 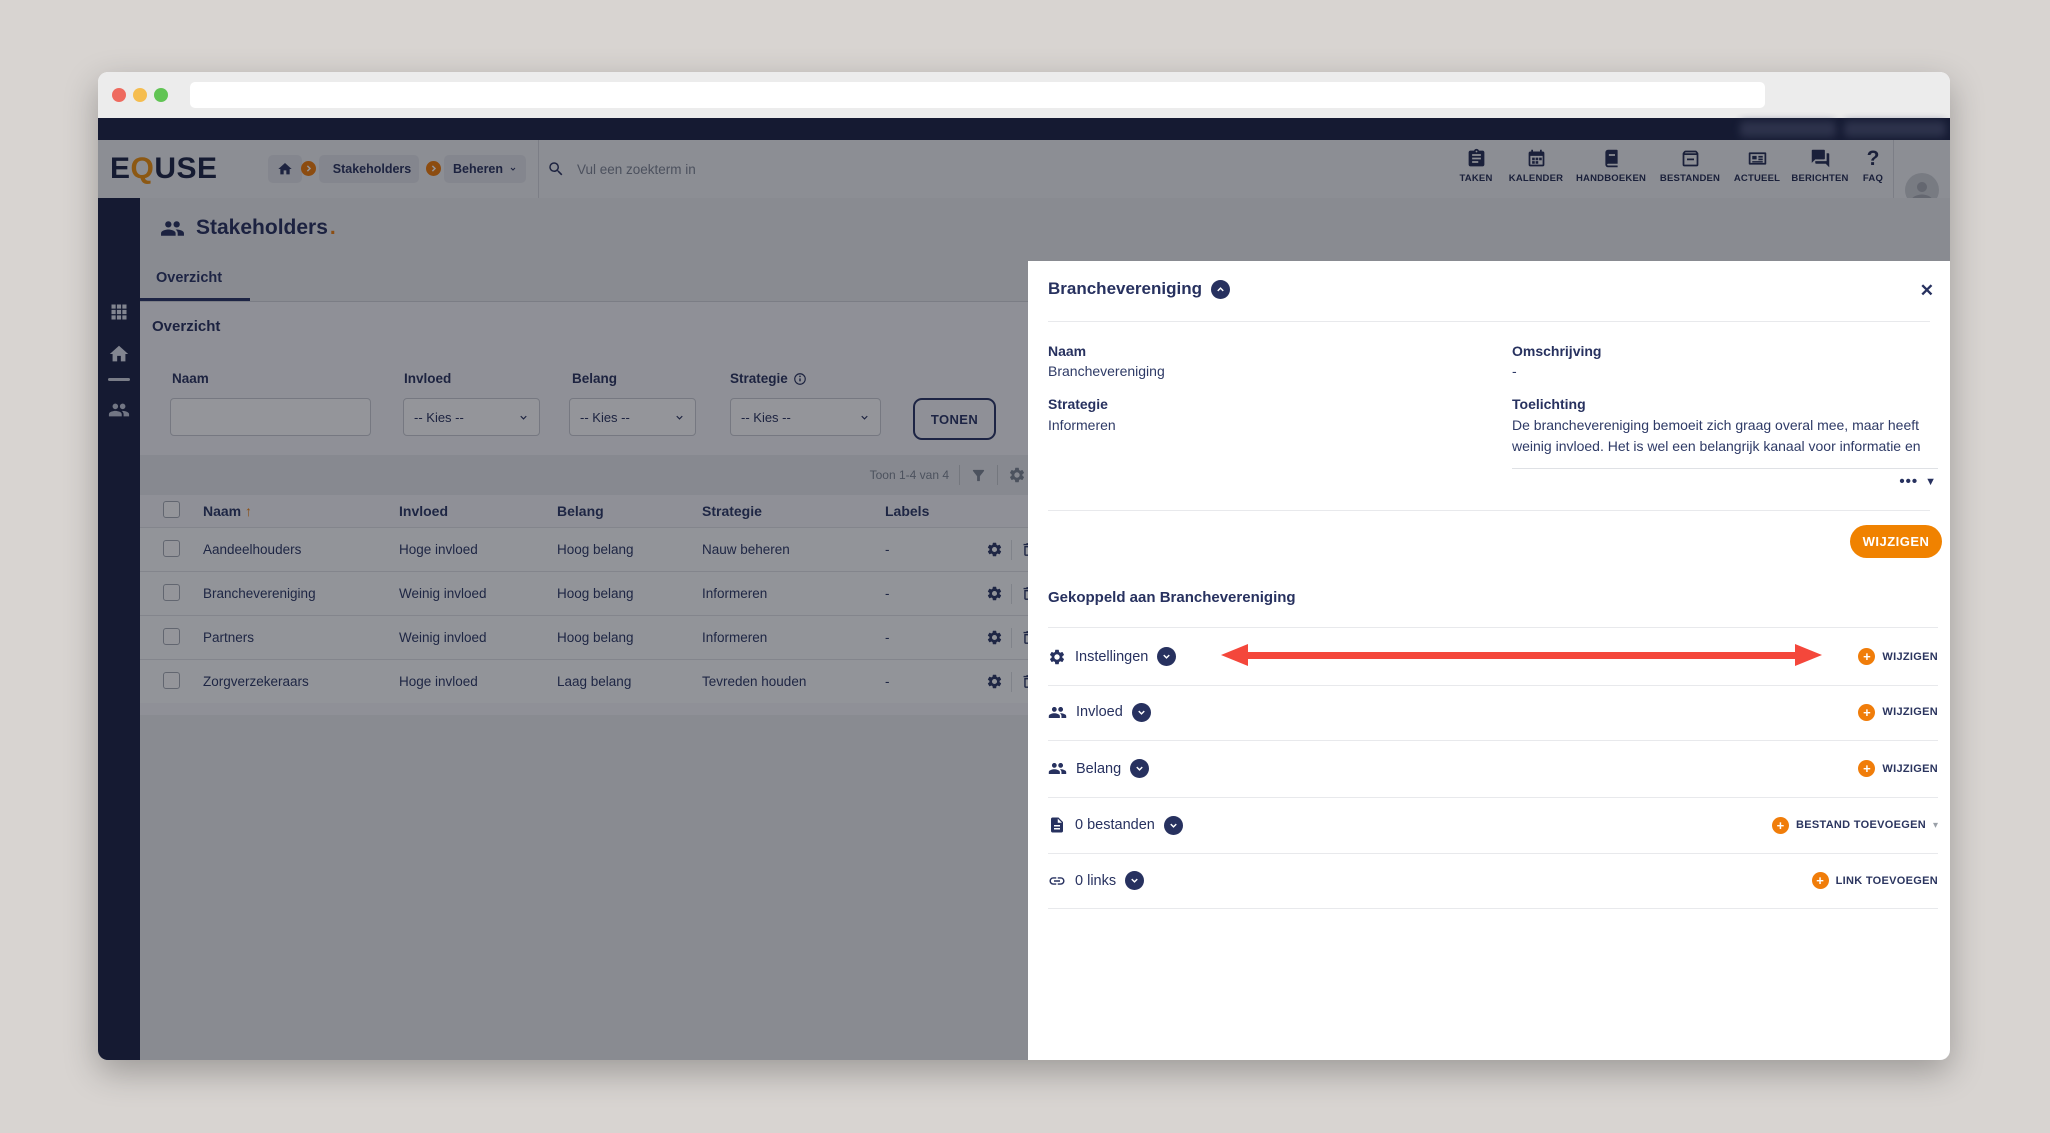 I want to click on url-bar, so click(x=977, y=95).